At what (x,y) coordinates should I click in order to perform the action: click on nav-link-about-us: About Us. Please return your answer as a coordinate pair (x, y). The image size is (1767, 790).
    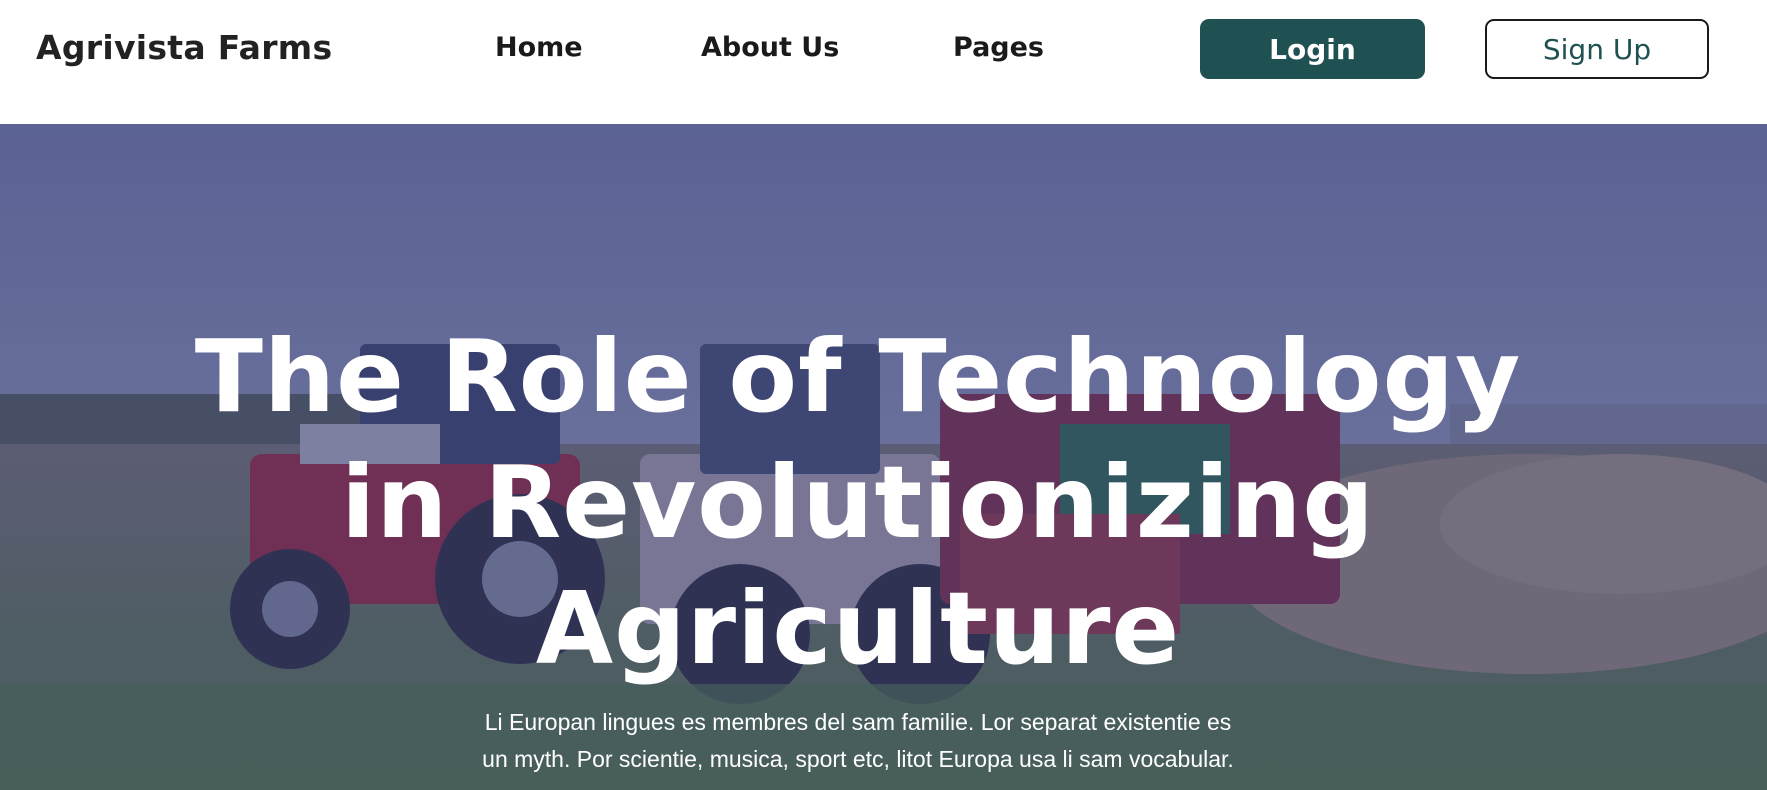
    Looking at the image, I should click on (770, 47).